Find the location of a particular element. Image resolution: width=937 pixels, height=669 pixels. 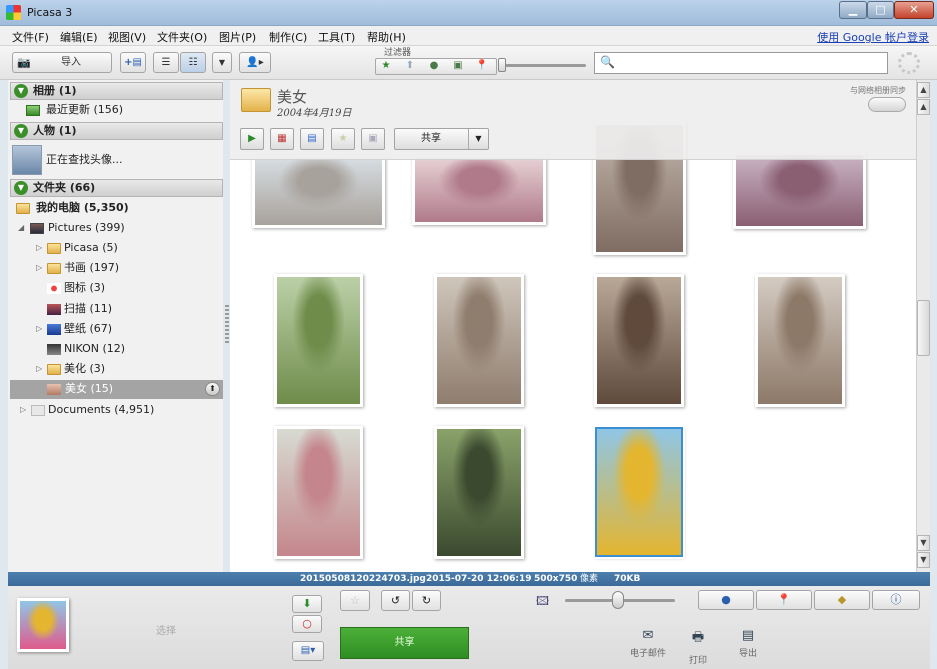

star-filter-icon: ★ is located at coordinates (386, 65).